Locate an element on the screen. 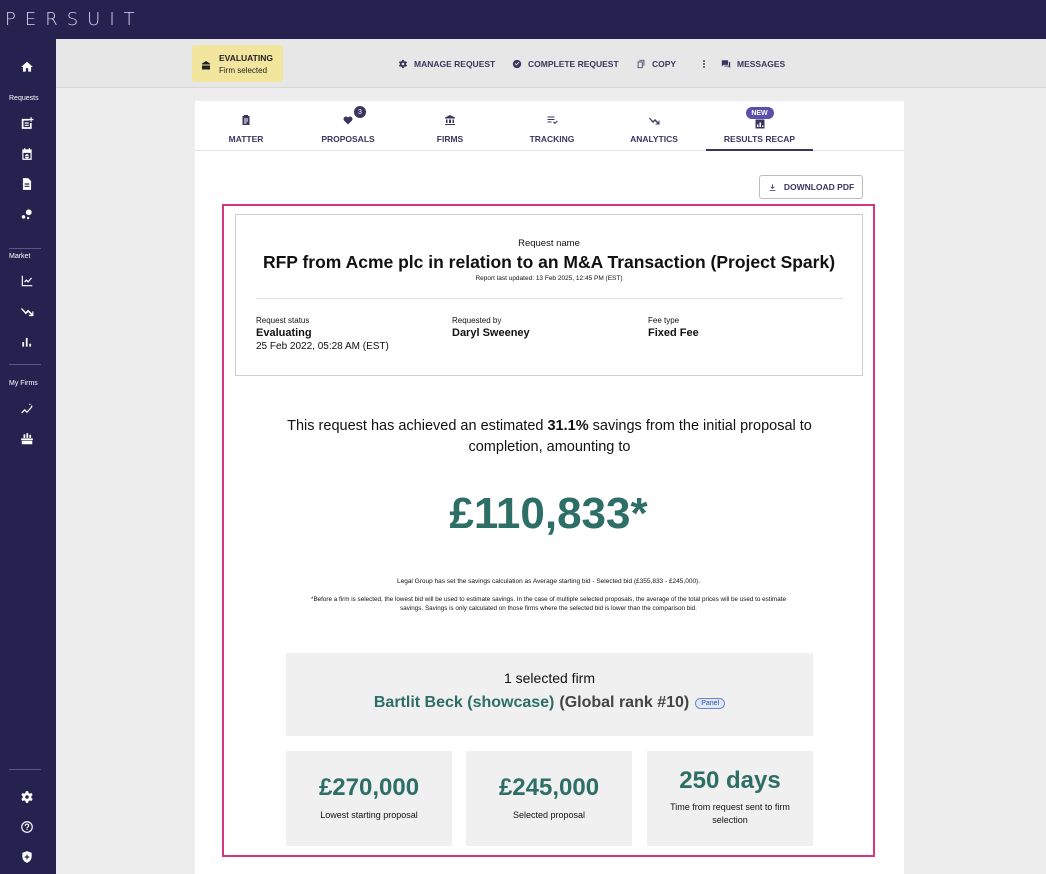 The image size is (1046, 874). savings-amount: £110,833* is located at coordinates (548, 513).